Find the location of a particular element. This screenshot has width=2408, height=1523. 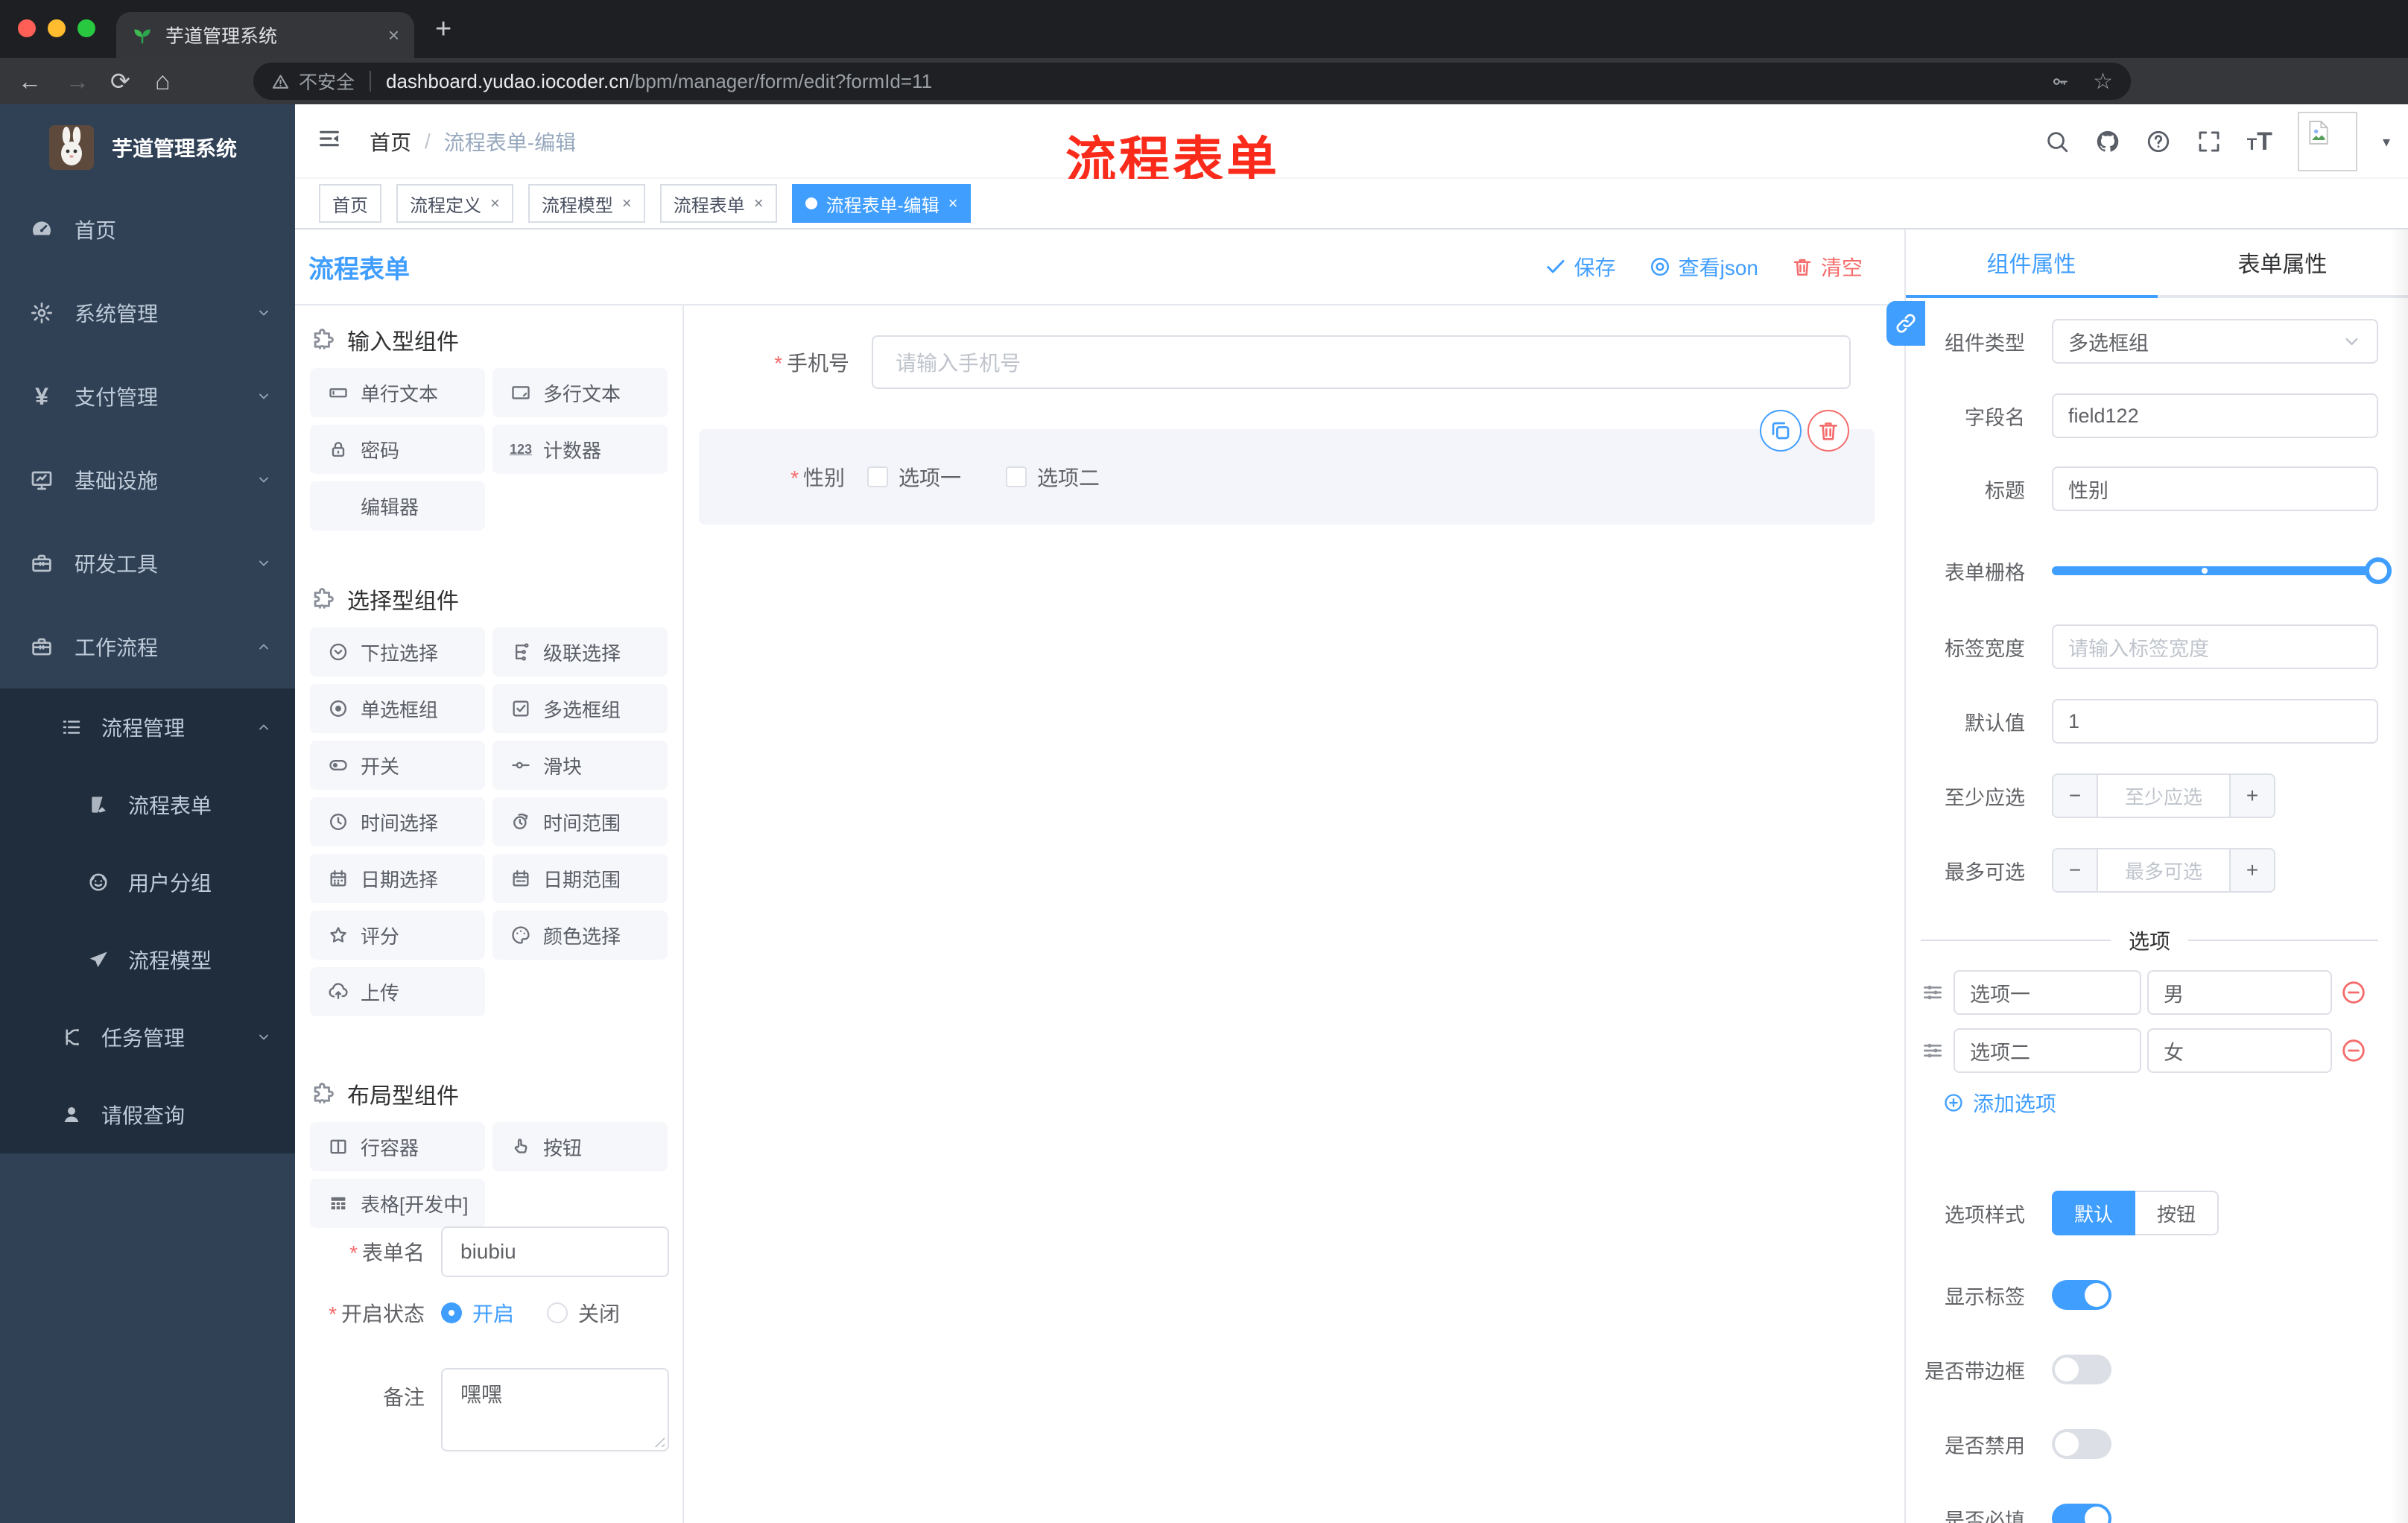

style-default-button: 默认 is located at coordinates (2093, 1213).